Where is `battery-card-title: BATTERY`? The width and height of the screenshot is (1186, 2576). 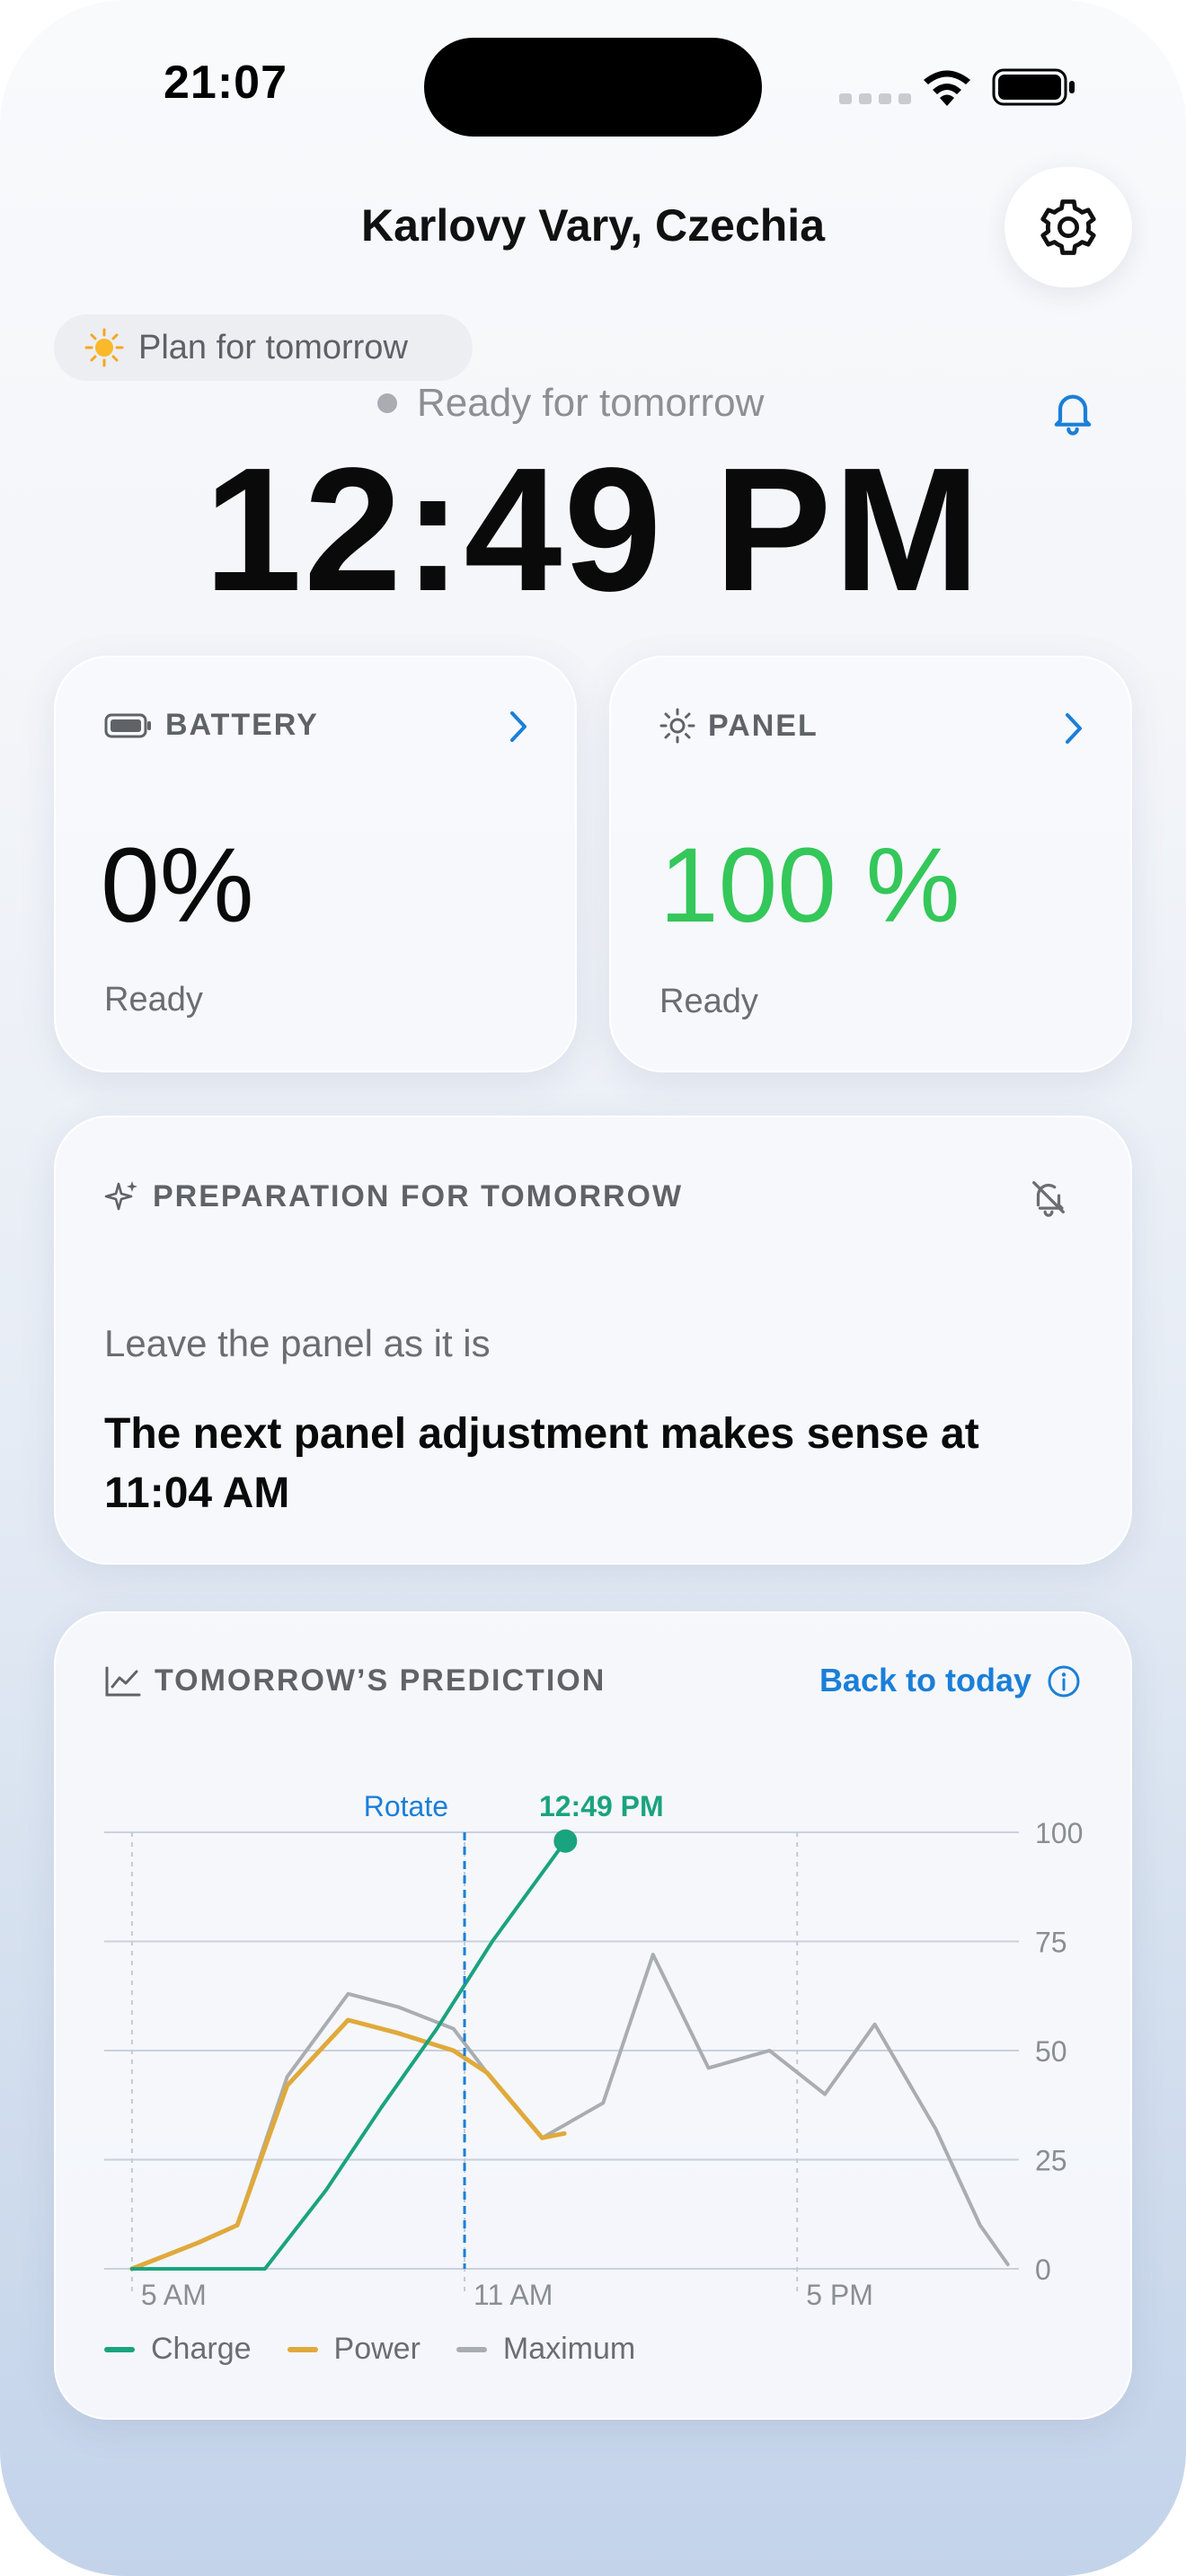
battery-card-title: BATTERY is located at coordinates (242, 725).